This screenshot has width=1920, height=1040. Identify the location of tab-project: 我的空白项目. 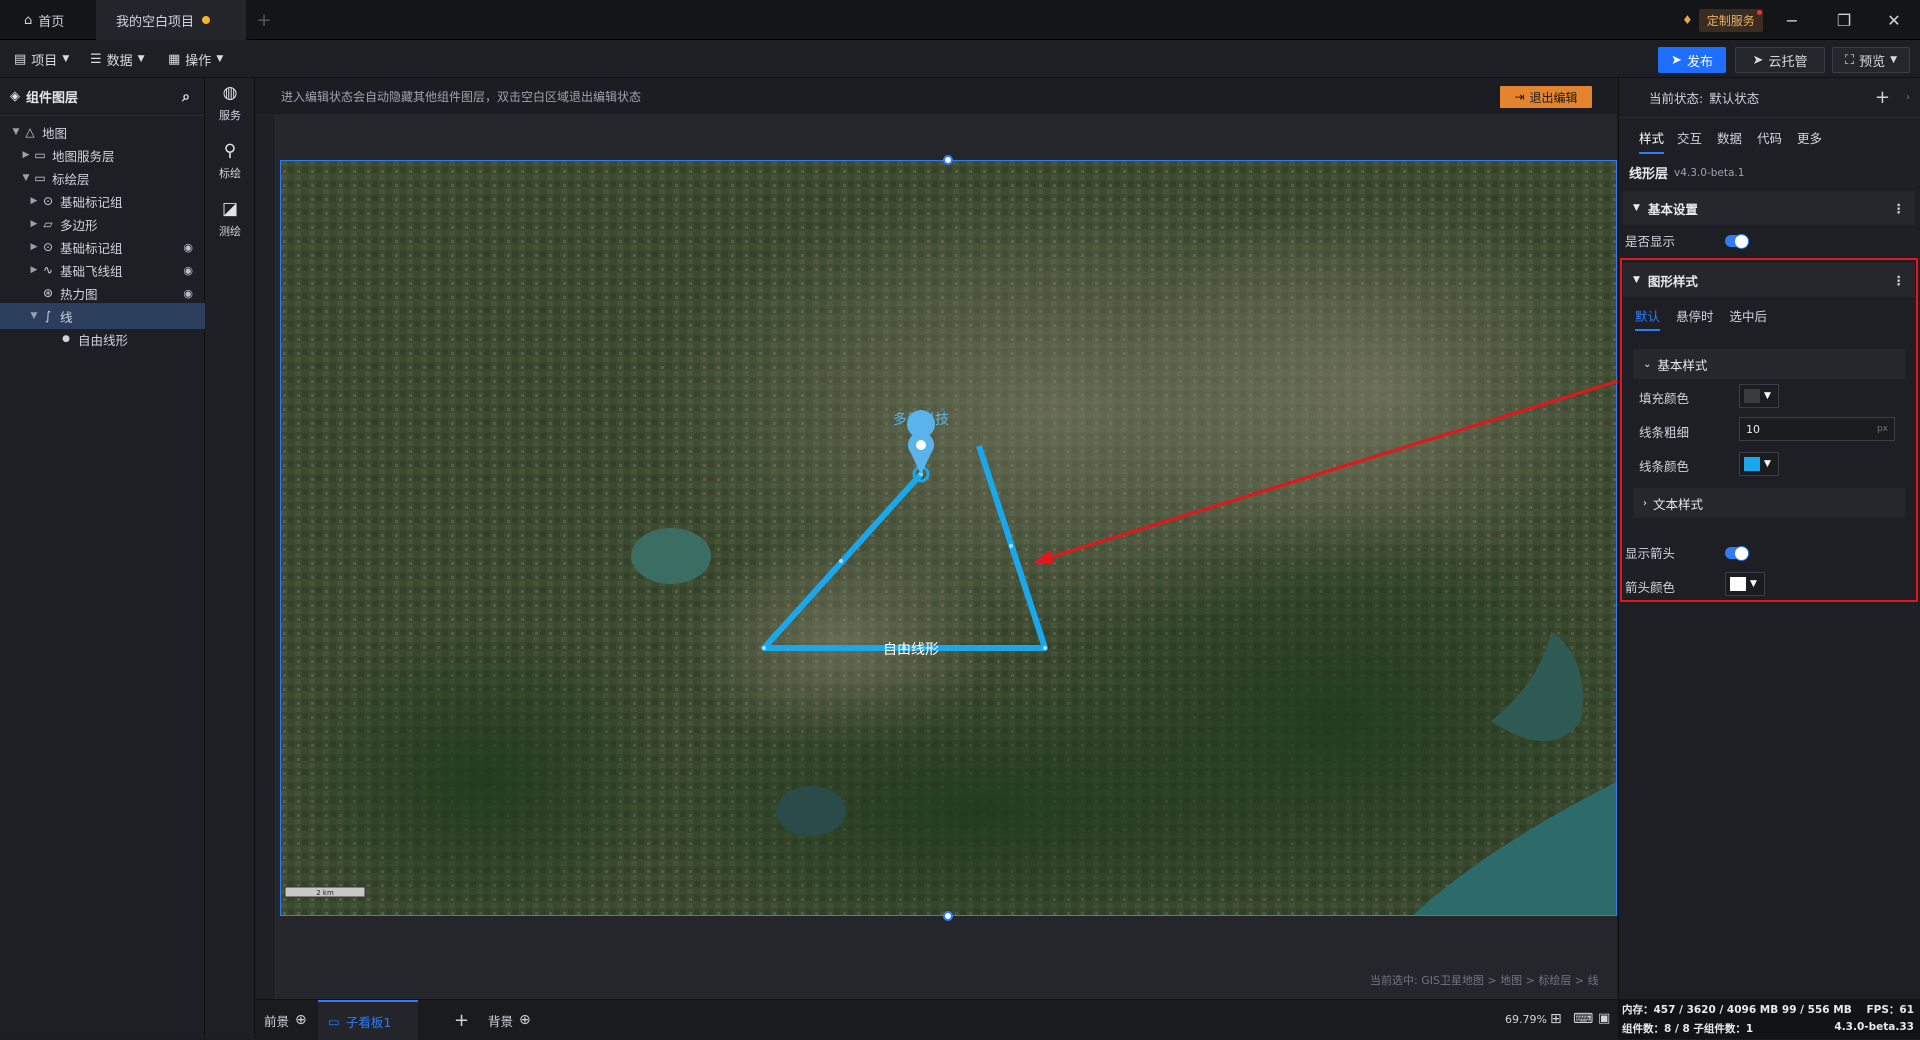
(171, 20).